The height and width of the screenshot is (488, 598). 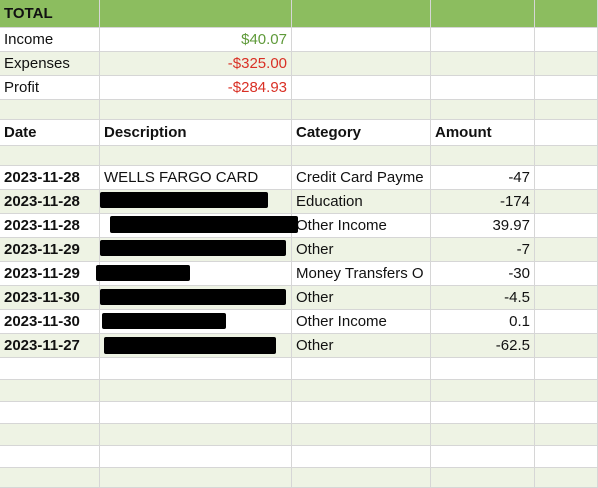 I want to click on income-label: Income, so click(x=50, y=40).